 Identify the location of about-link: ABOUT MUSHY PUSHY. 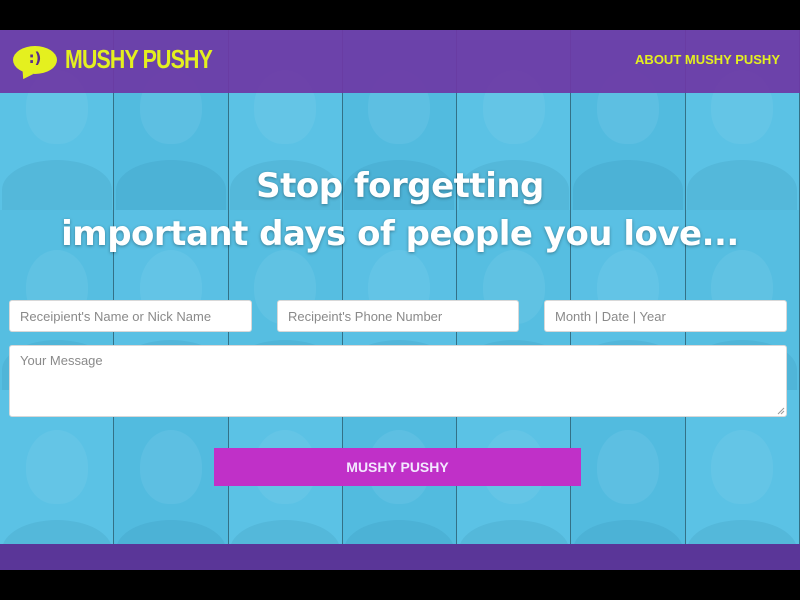
(707, 59).